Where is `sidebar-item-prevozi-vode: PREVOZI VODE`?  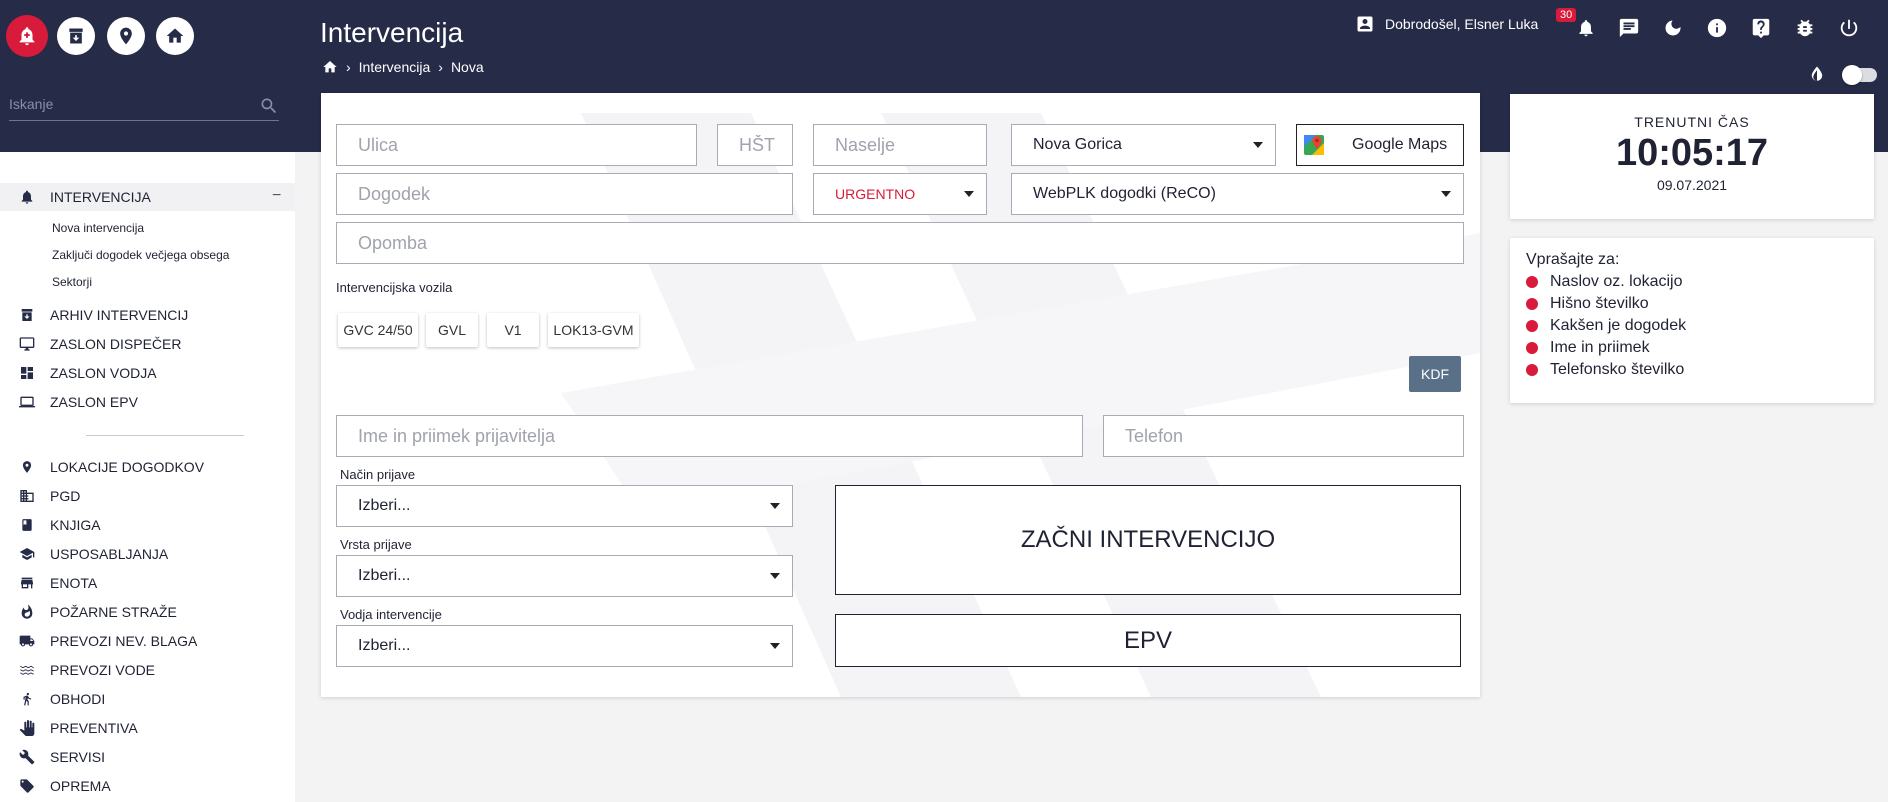 sidebar-item-prevozi-vode: PREVOZI VODE is located at coordinates (86, 670).